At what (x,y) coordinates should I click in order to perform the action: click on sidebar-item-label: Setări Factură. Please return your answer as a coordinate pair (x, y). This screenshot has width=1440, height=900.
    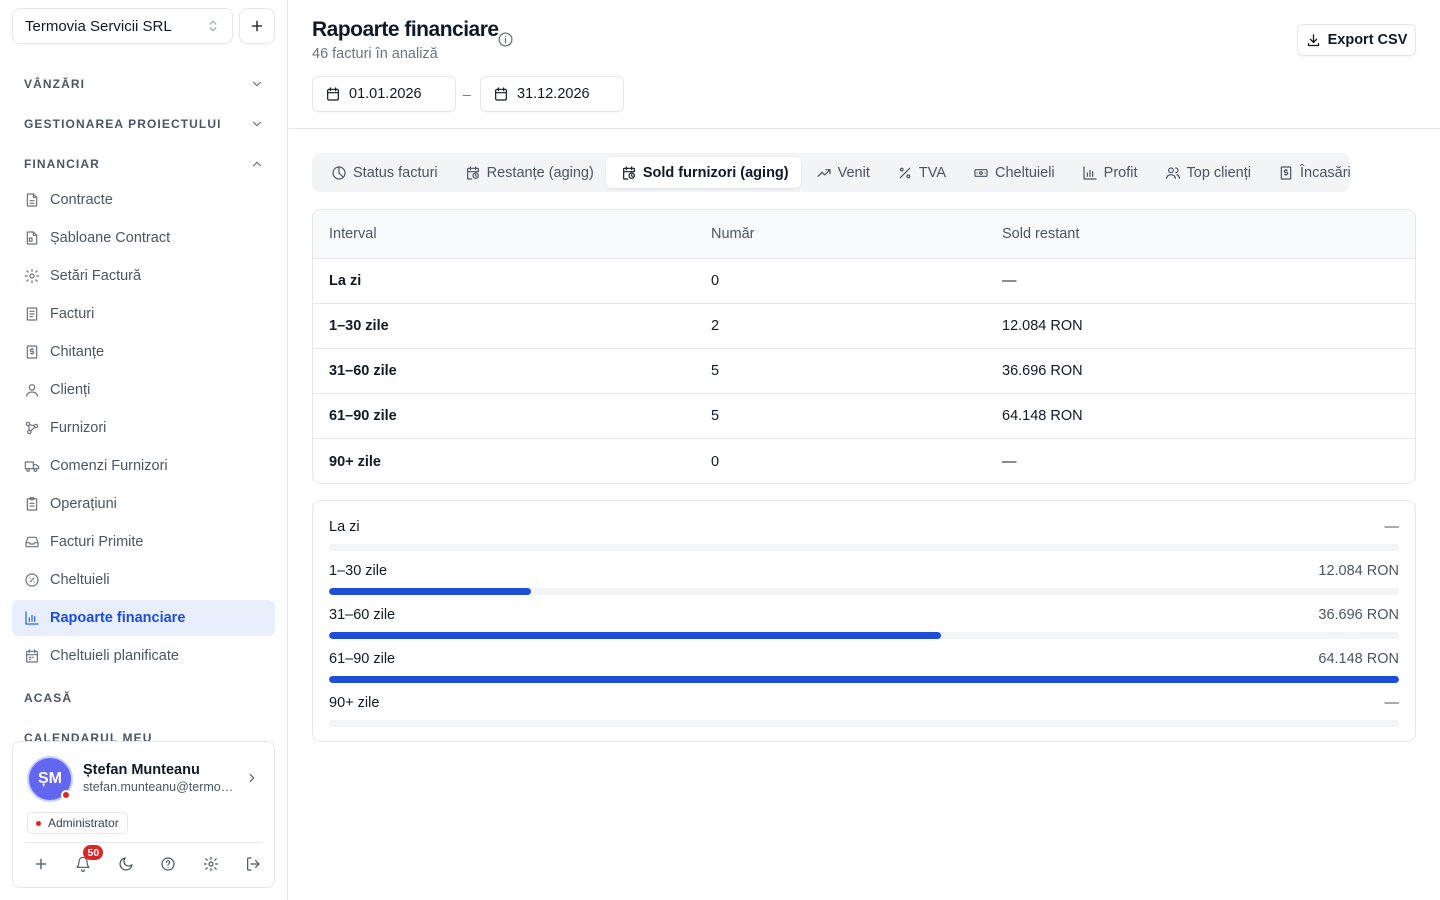
    Looking at the image, I should click on (96, 276).